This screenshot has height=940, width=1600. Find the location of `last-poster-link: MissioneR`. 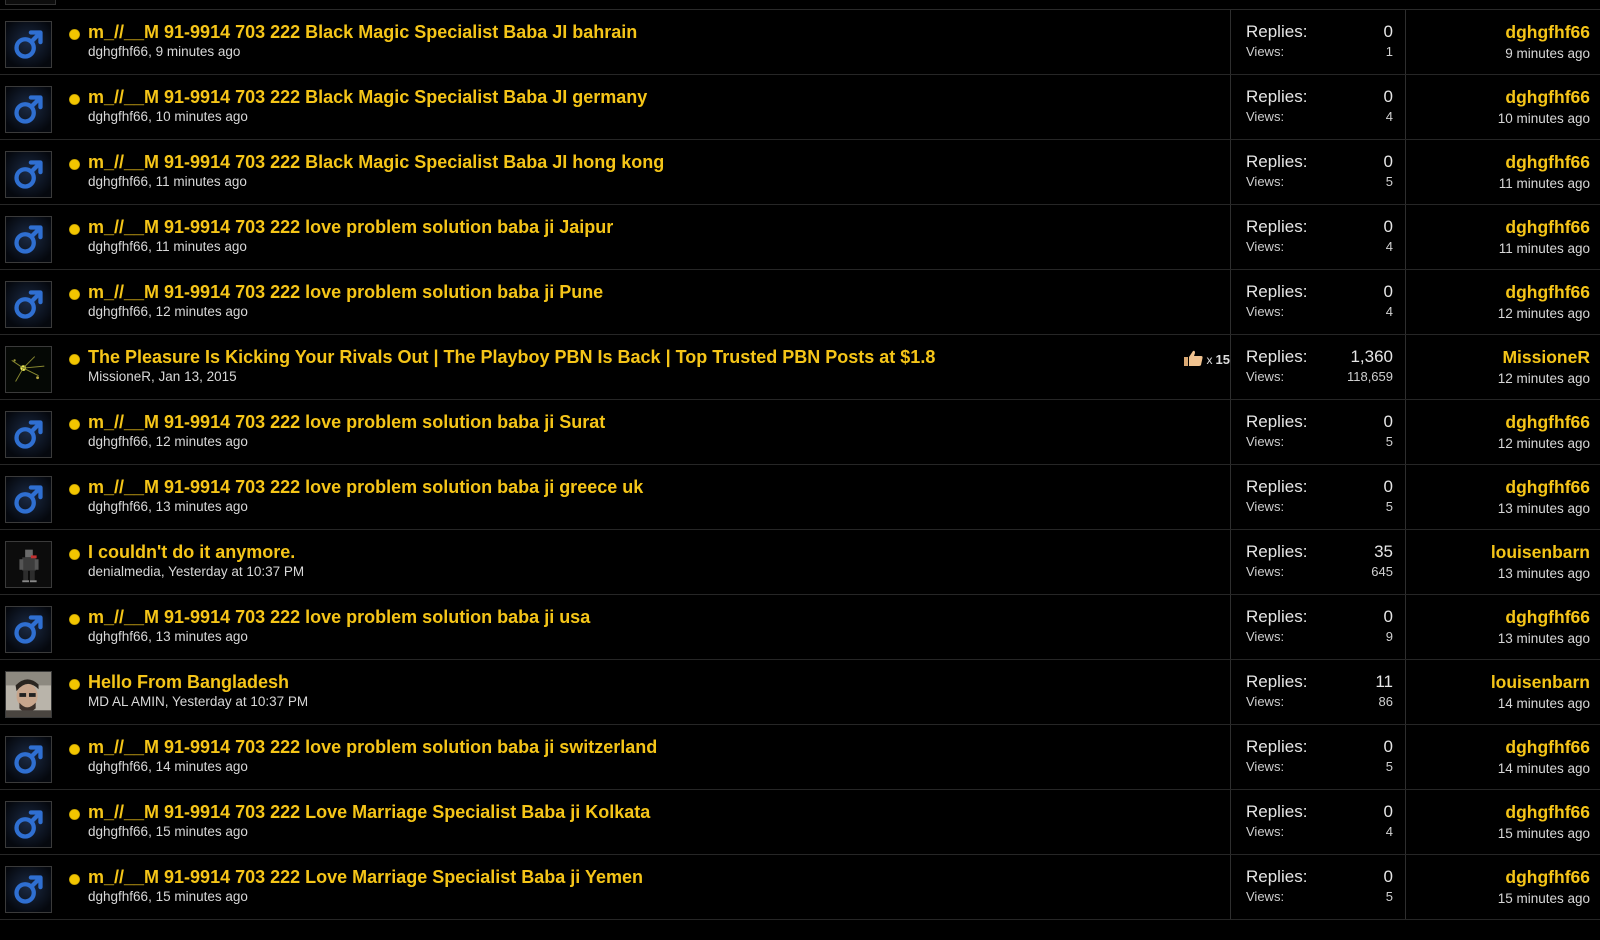

last-poster-link: MissioneR is located at coordinates (1544, 357).